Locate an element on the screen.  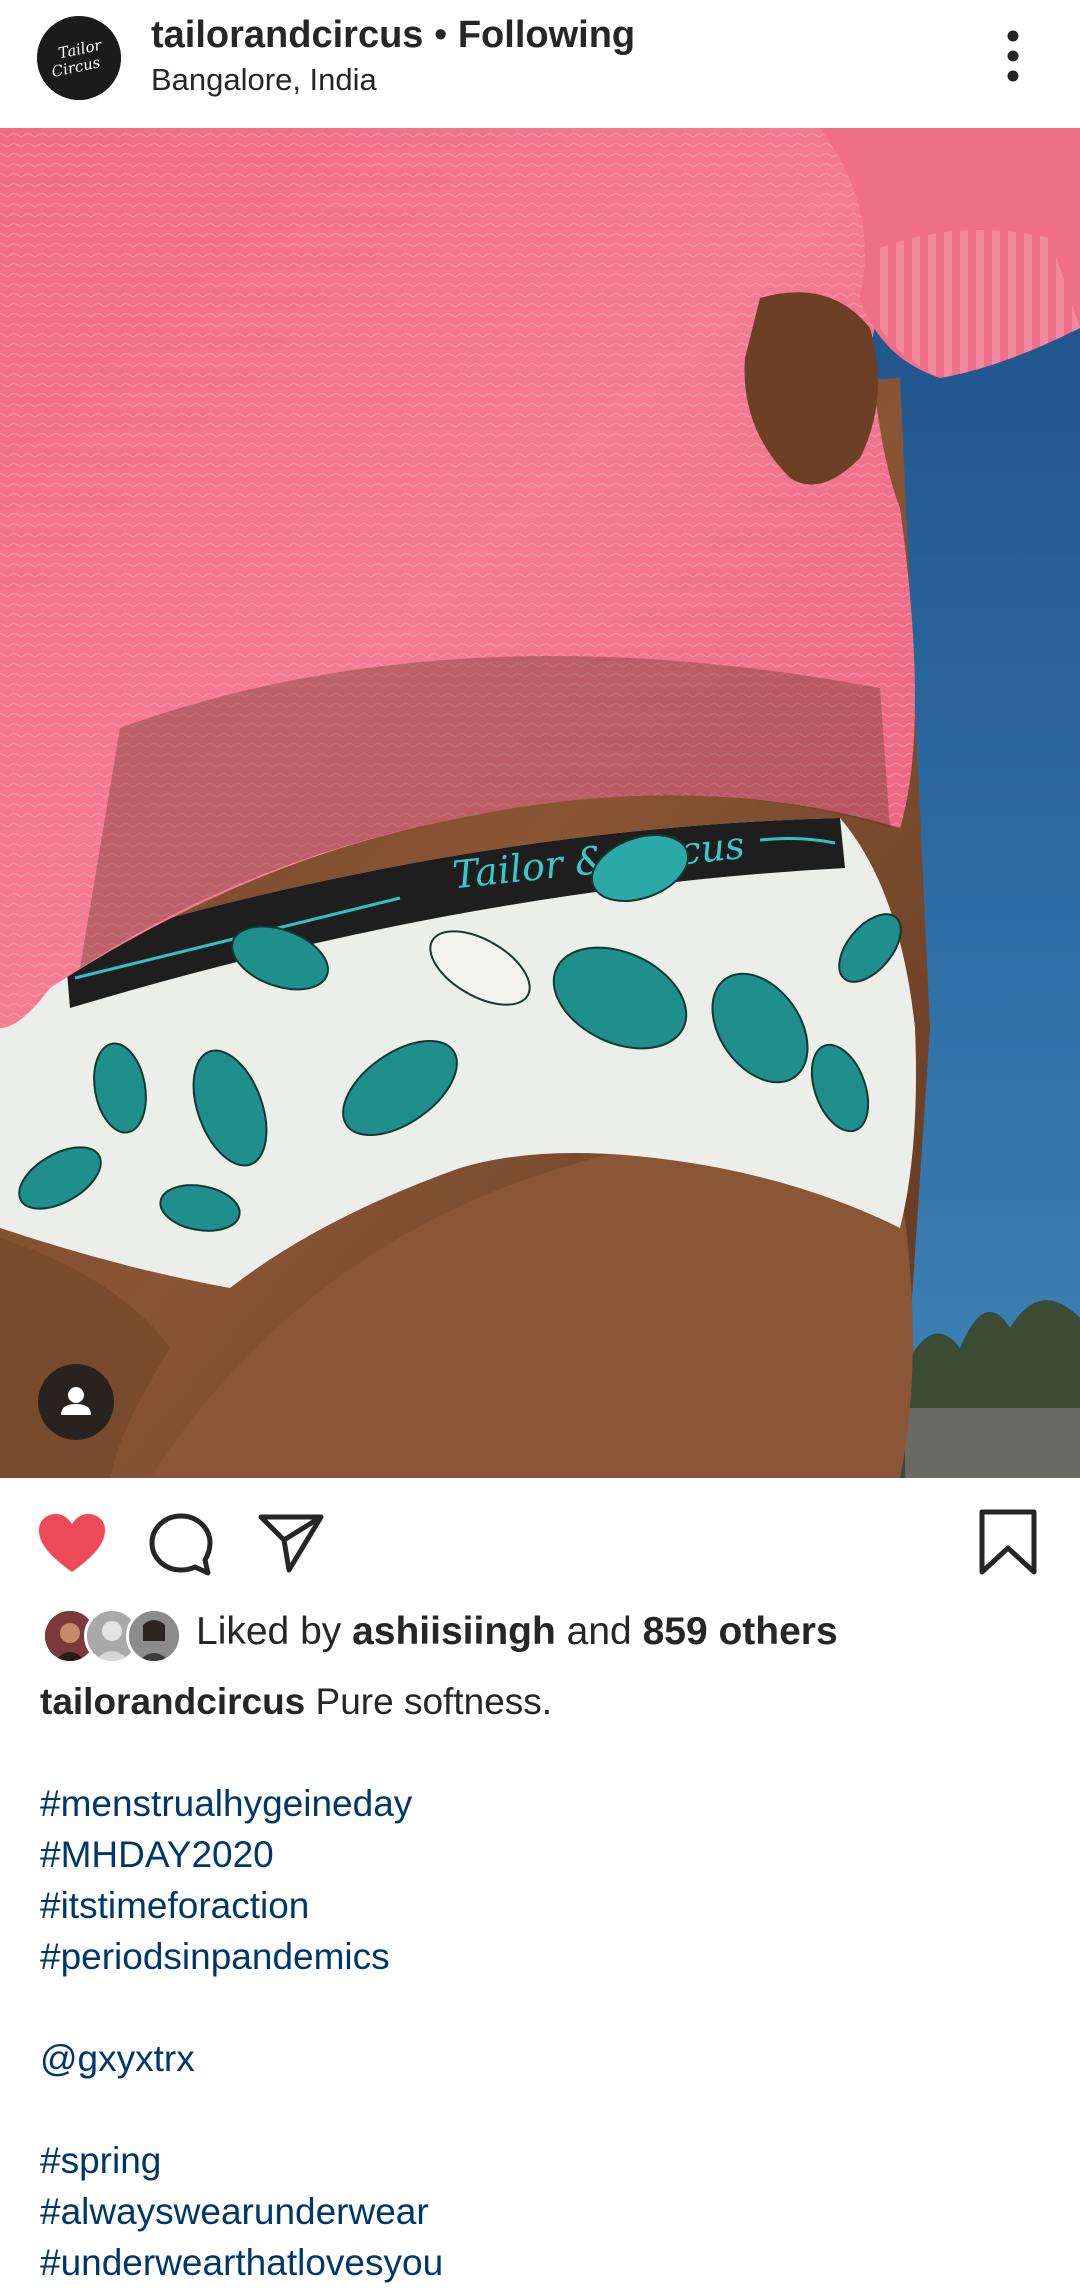
hashtag-link: #spring is located at coordinates (540, 2160).